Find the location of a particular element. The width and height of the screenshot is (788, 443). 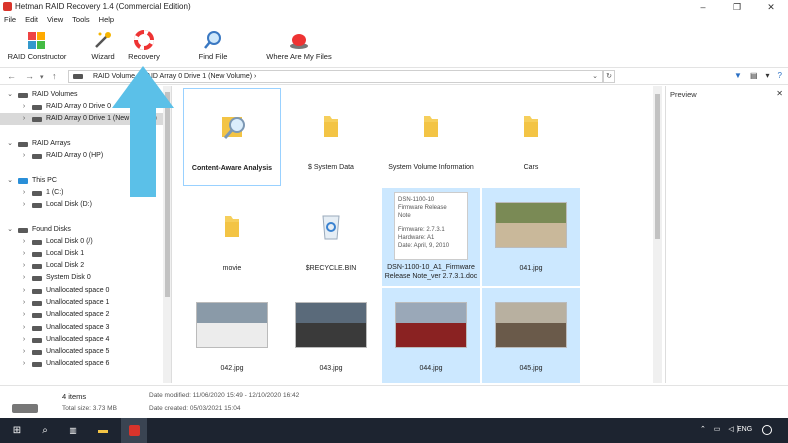

file-tile: Cars is located at coordinates (531, 137).